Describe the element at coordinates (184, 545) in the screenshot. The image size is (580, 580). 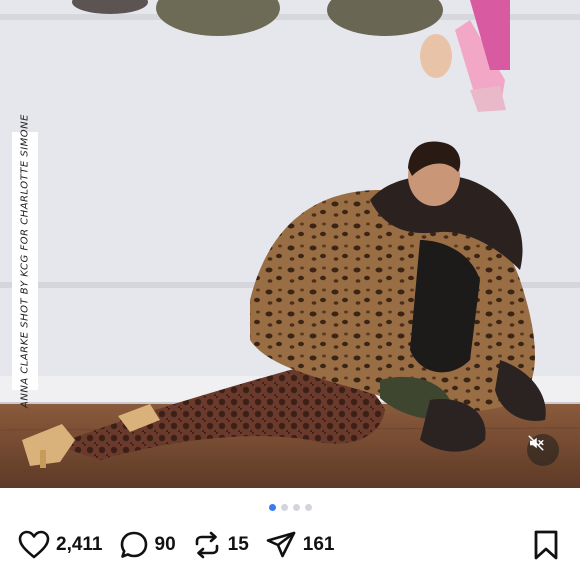
I see `post-actions-bar: 2,411 90 15 161` at that location.